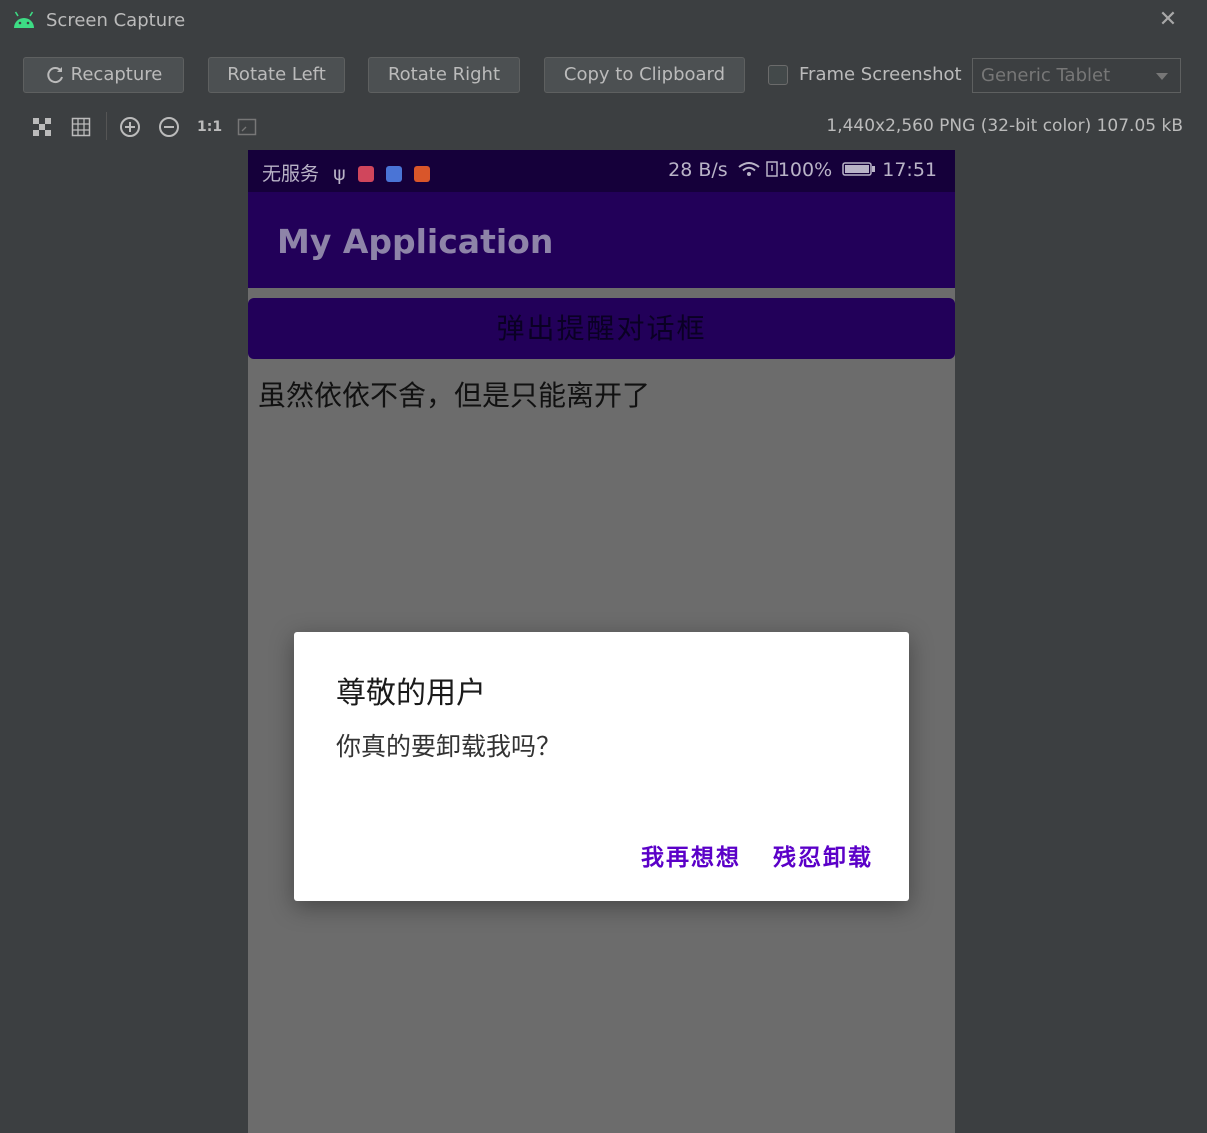 This screenshot has height=1133, width=1207. What do you see at coordinates (291, 174) in the screenshot?
I see `carrier-text: 无服务` at bounding box center [291, 174].